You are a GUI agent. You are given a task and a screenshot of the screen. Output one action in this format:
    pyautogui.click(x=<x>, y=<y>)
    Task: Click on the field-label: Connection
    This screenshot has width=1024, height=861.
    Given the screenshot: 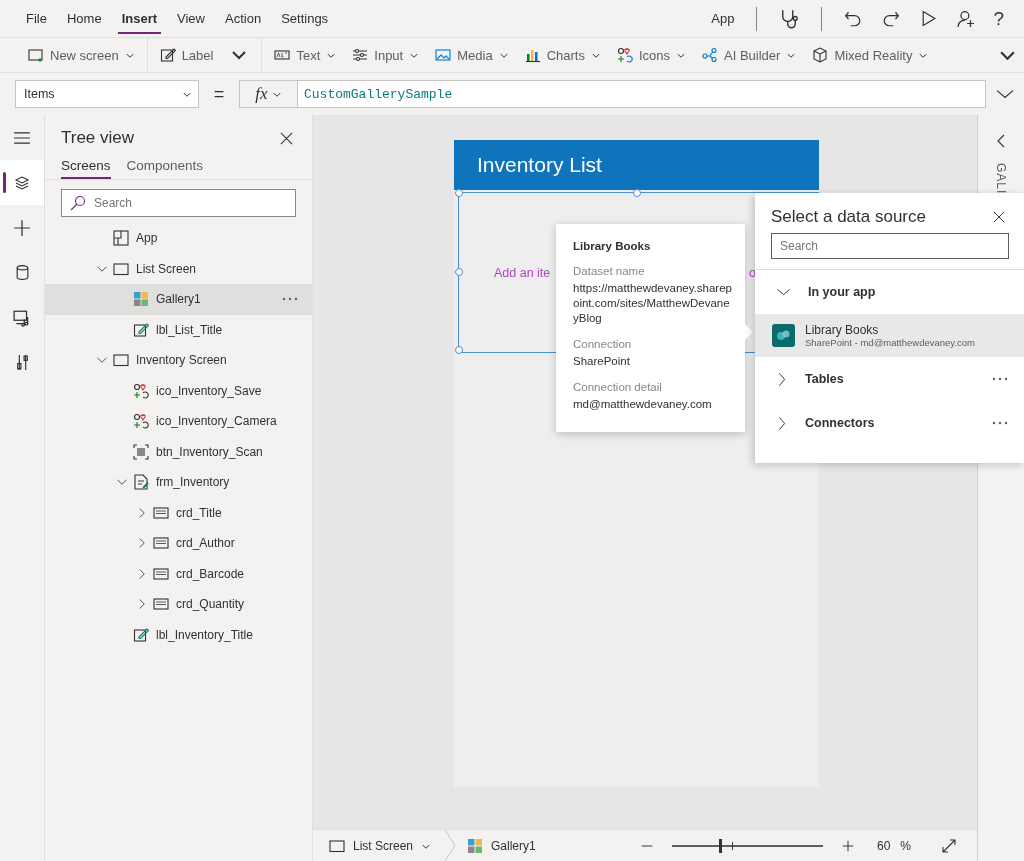 What is the action you would take?
    pyautogui.click(x=603, y=343)
    